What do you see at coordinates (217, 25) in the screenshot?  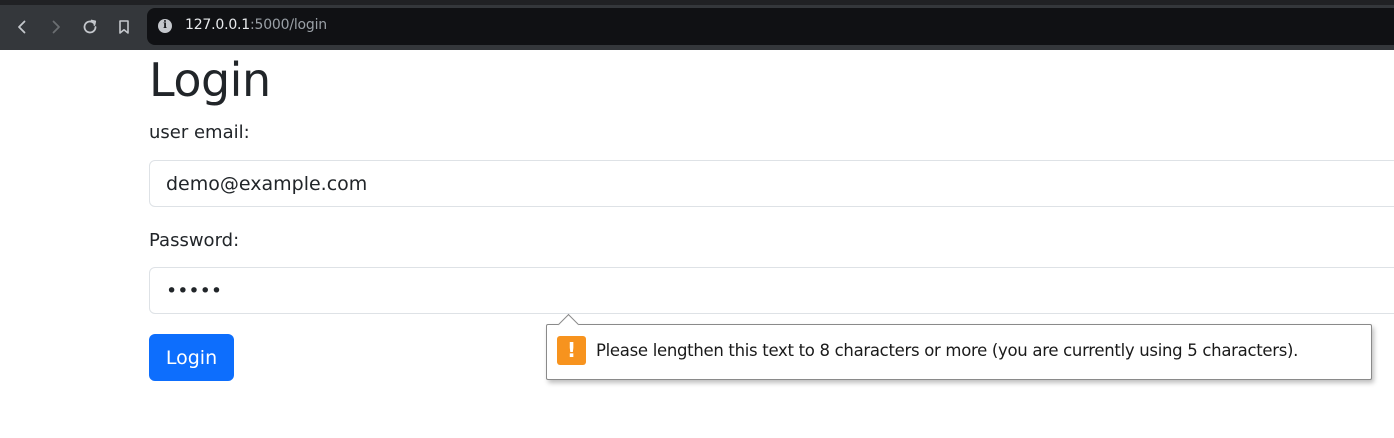 I see `url-host: 127.0.0.1` at bounding box center [217, 25].